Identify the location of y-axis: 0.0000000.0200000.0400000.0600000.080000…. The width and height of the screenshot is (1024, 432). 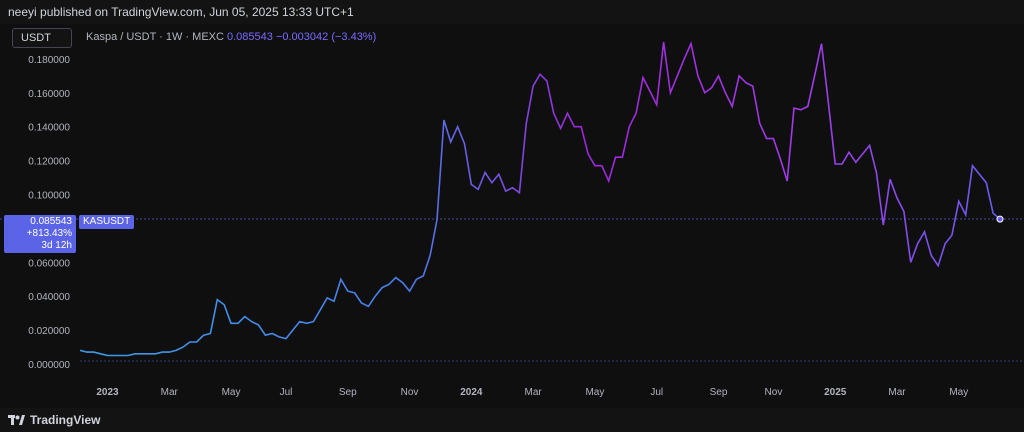
(49, 213).